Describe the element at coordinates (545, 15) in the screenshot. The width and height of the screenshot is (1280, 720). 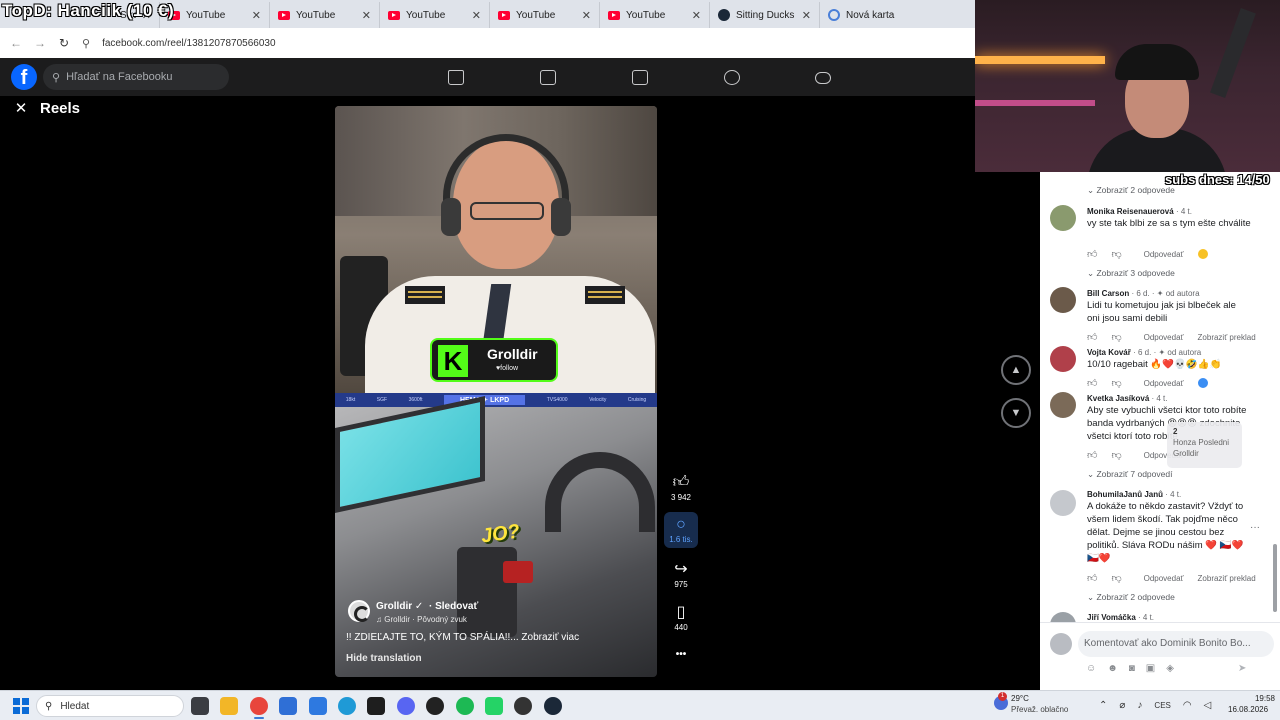
I see `tab-youtube-4: YouTube ✕` at that location.